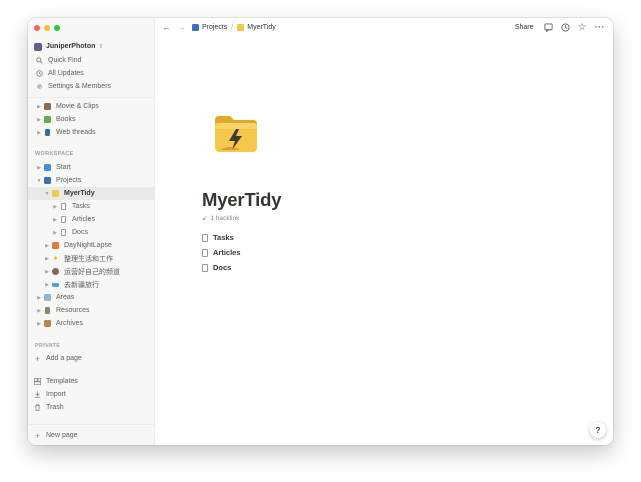 The width and height of the screenshot is (641, 482). Describe the element at coordinates (48, 346) in the screenshot. I see `private-section-label: PRIVATE` at that location.